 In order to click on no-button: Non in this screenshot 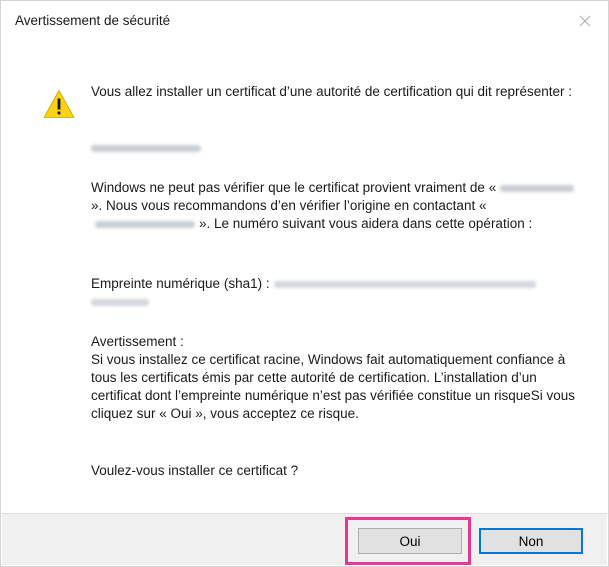, I will do `click(531, 541)`.